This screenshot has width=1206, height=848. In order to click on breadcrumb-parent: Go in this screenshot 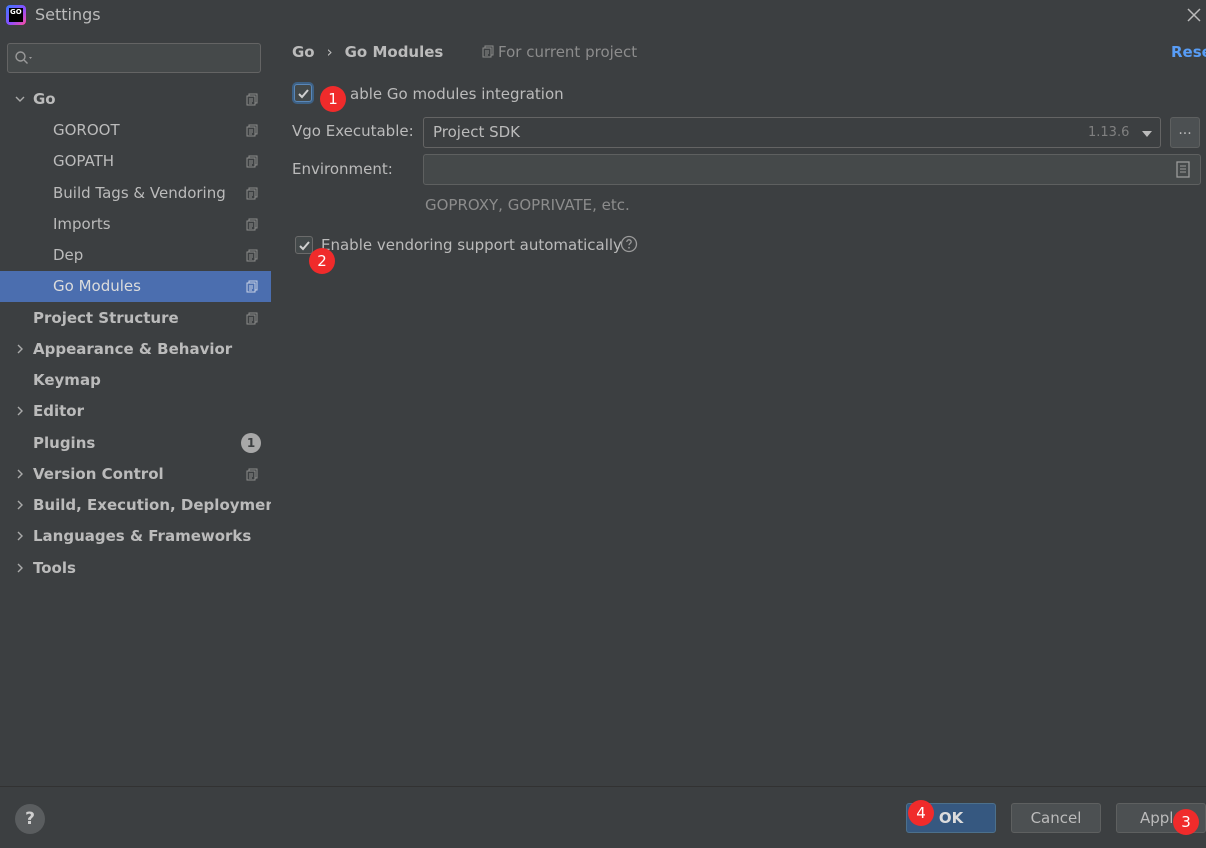, I will do `click(303, 52)`.